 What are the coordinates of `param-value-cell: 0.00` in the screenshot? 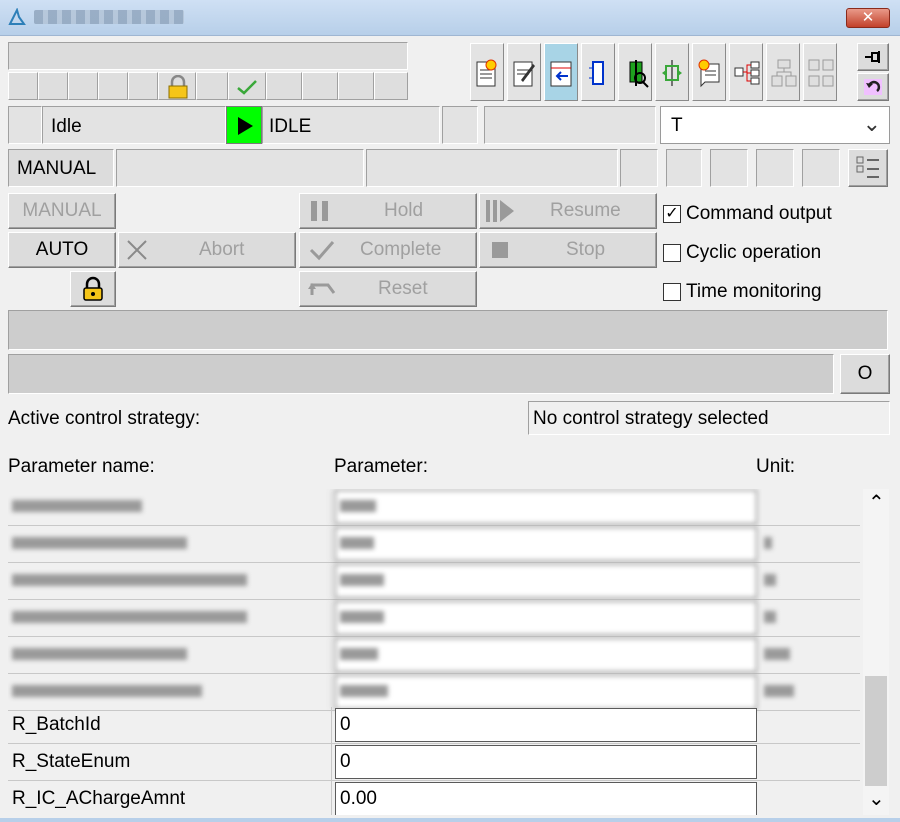 It's located at (546, 798).